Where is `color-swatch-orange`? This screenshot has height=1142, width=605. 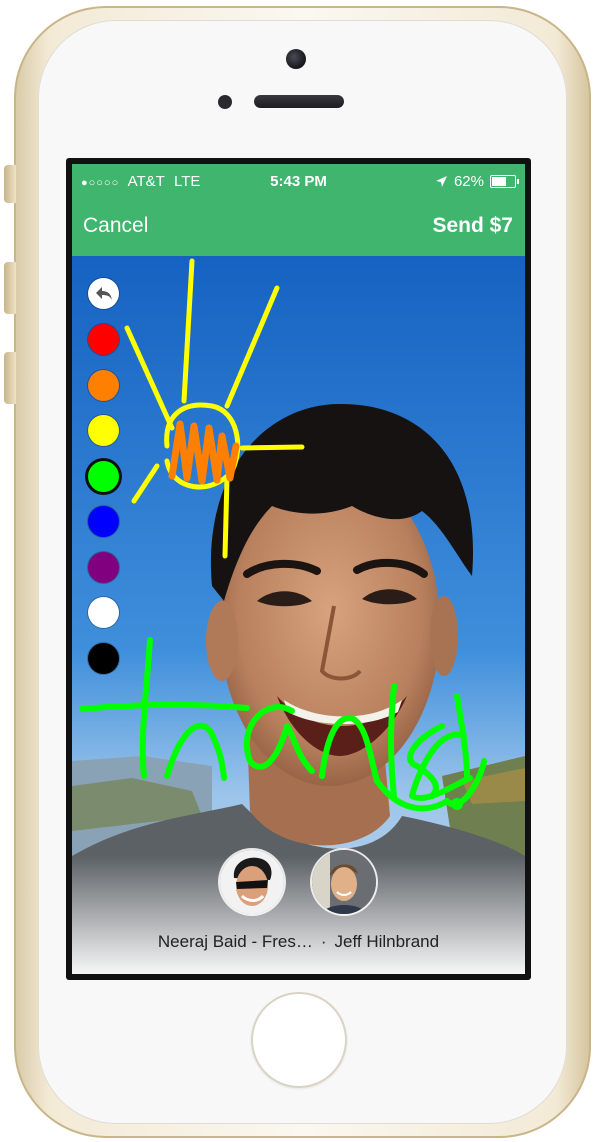 color-swatch-orange is located at coordinates (103, 385).